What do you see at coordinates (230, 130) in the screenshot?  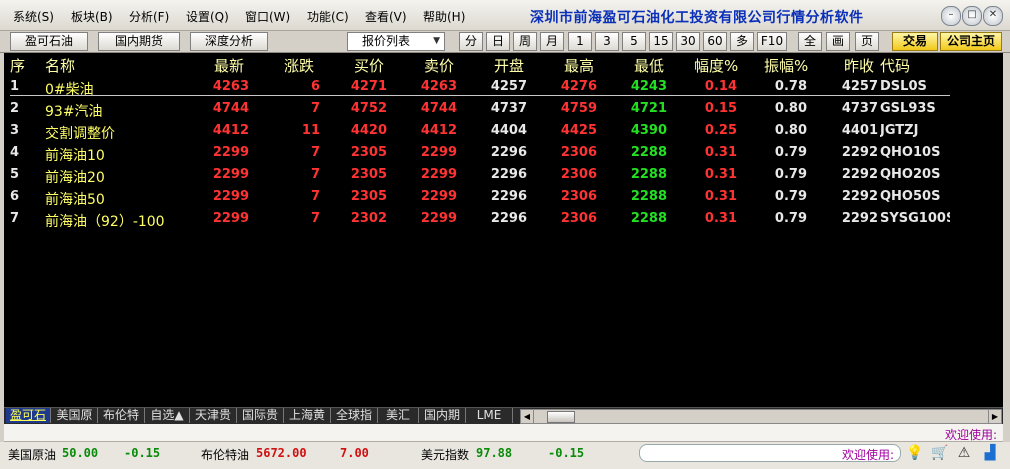 I see `cell-last: 4412` at bounding box center [230, 130].